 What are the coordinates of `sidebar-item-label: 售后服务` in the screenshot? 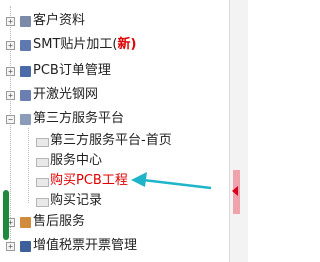 It's located at (59, 221).